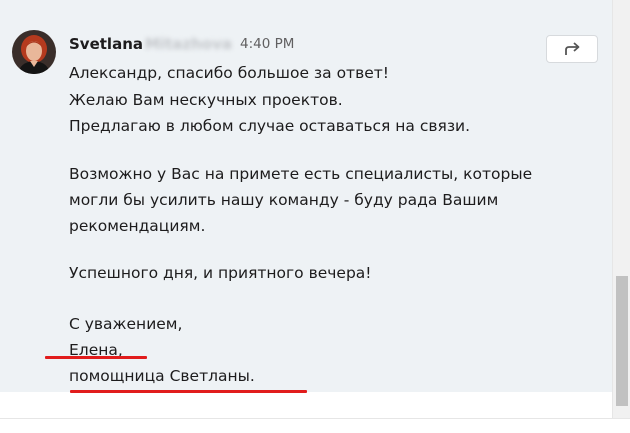 This screenshot has height=433, width=630. I want to click on message-line: рекомендациям., so click(137, 226).